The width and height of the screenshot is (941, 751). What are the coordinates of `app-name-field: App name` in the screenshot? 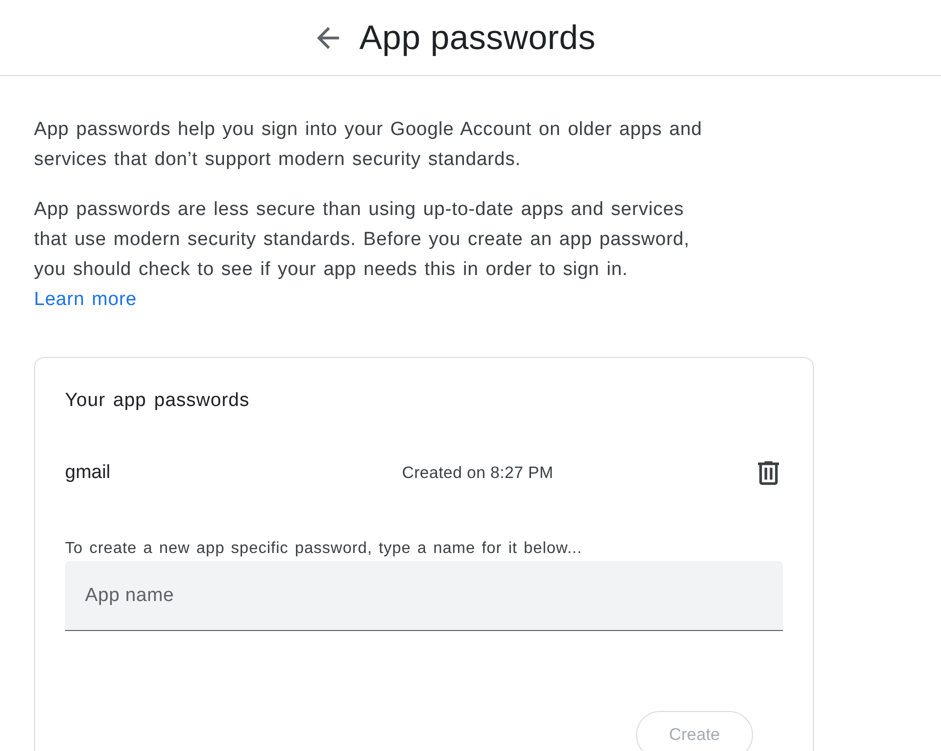 It's located at (424, 596).